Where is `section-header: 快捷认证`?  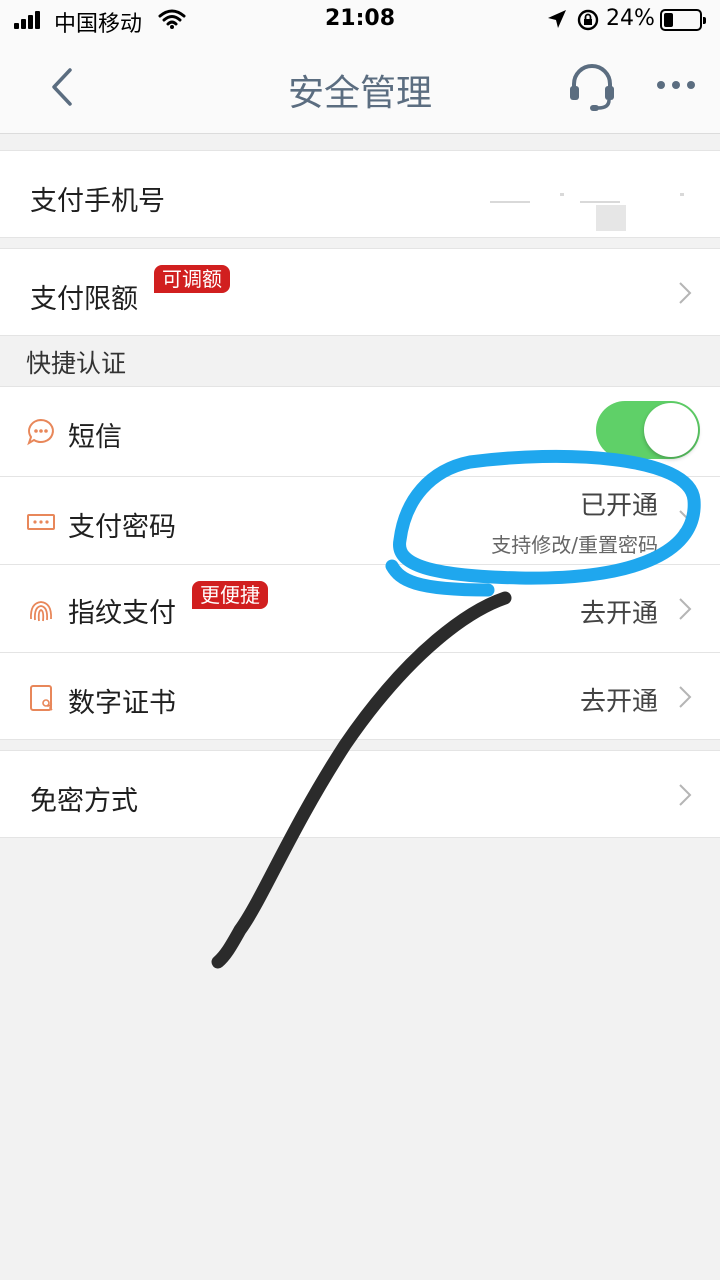
section-header: 快捷认证 is located at coordinates (360, 361).